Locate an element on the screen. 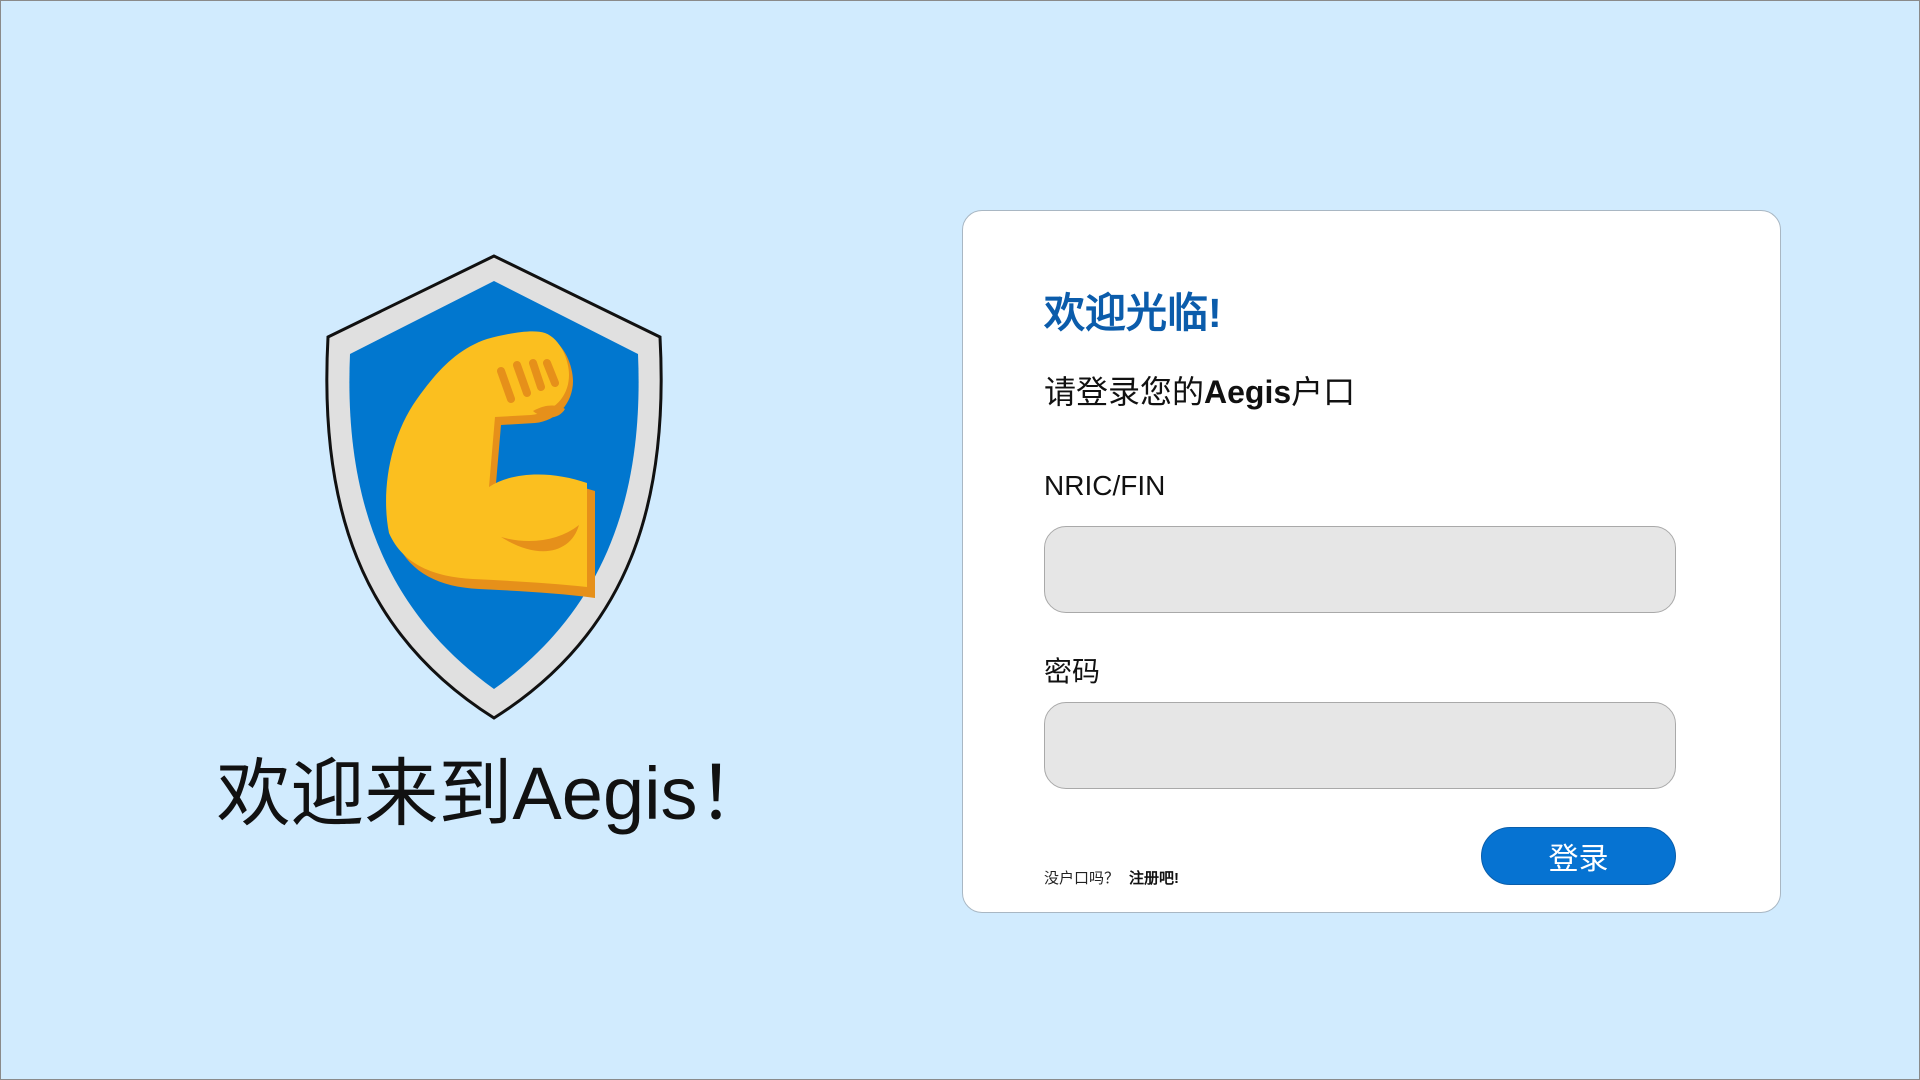 The image size is (1920, 1080). login-button: 登录 is located at coordinates (1578, 856).